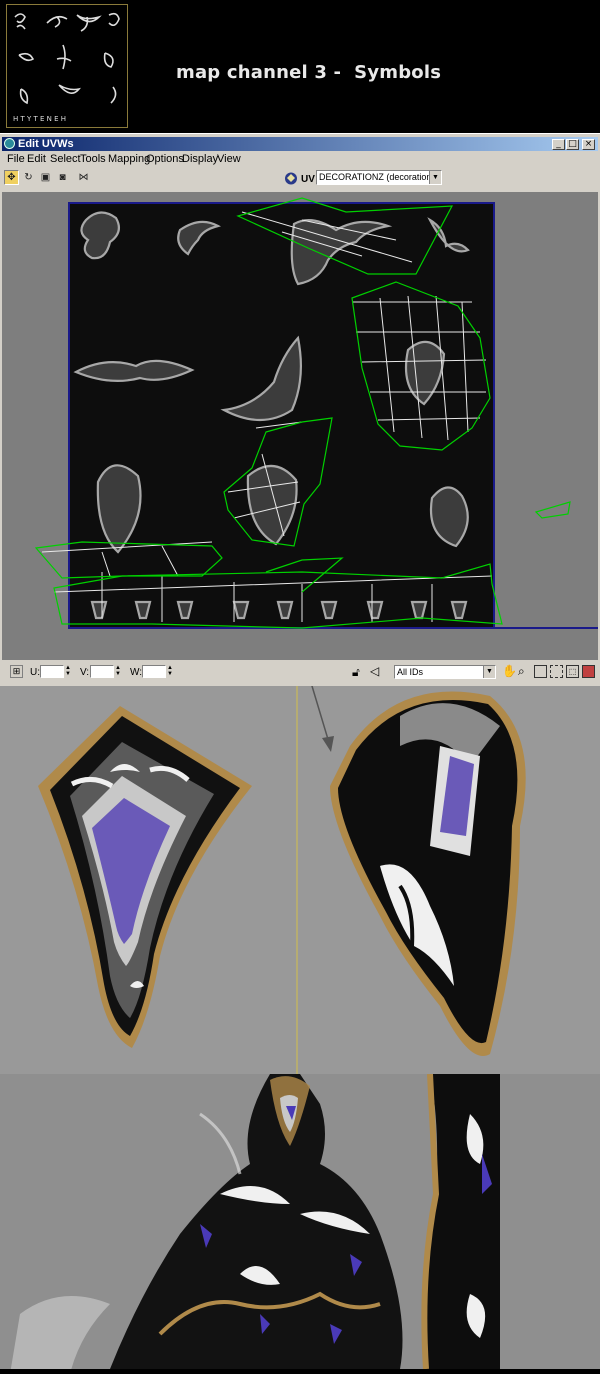 The image size is (600, 1374). Describe the element at coordinates (558, 144) in the screenshot. I see `minimize-button: _` at that location.